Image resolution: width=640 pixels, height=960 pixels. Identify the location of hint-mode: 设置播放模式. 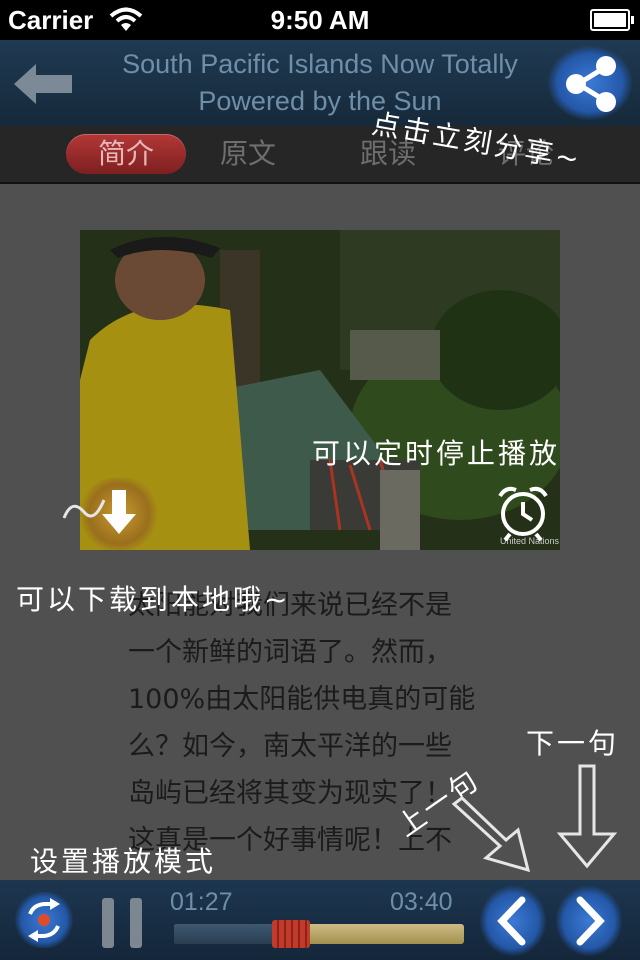
(123, 861).